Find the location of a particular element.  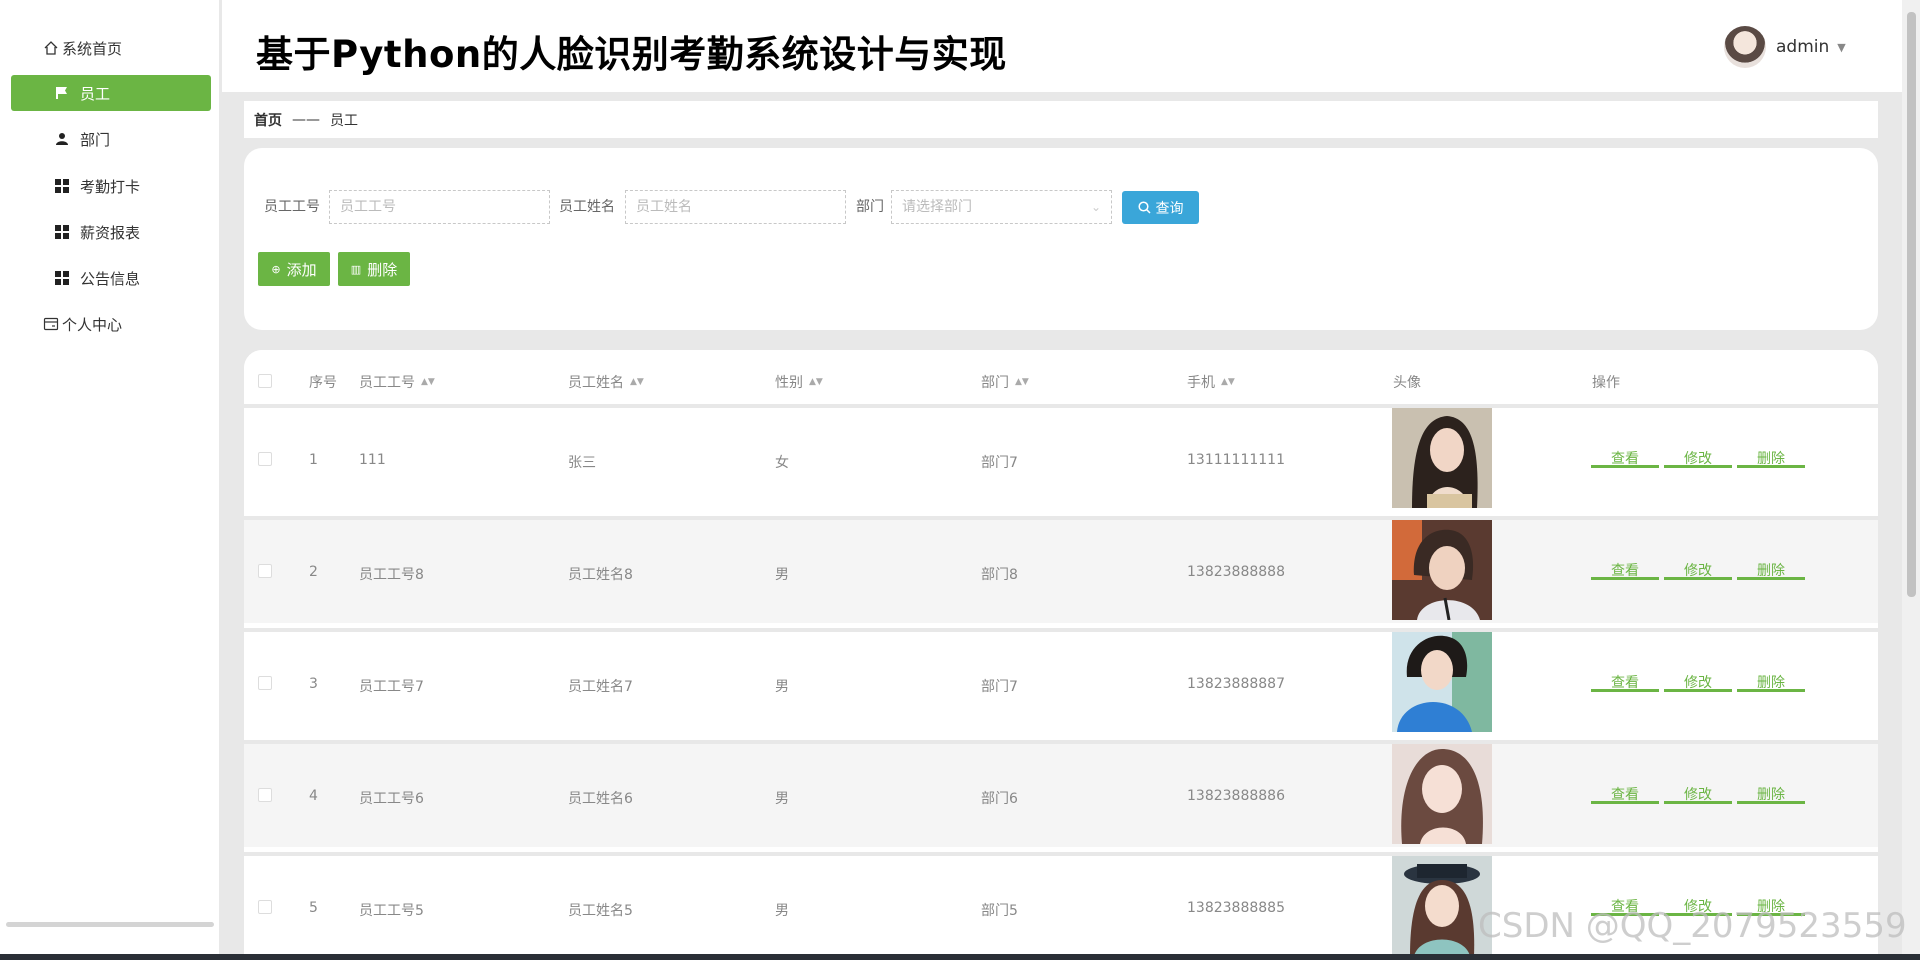

person-icon is located at coordinates (62, 139).